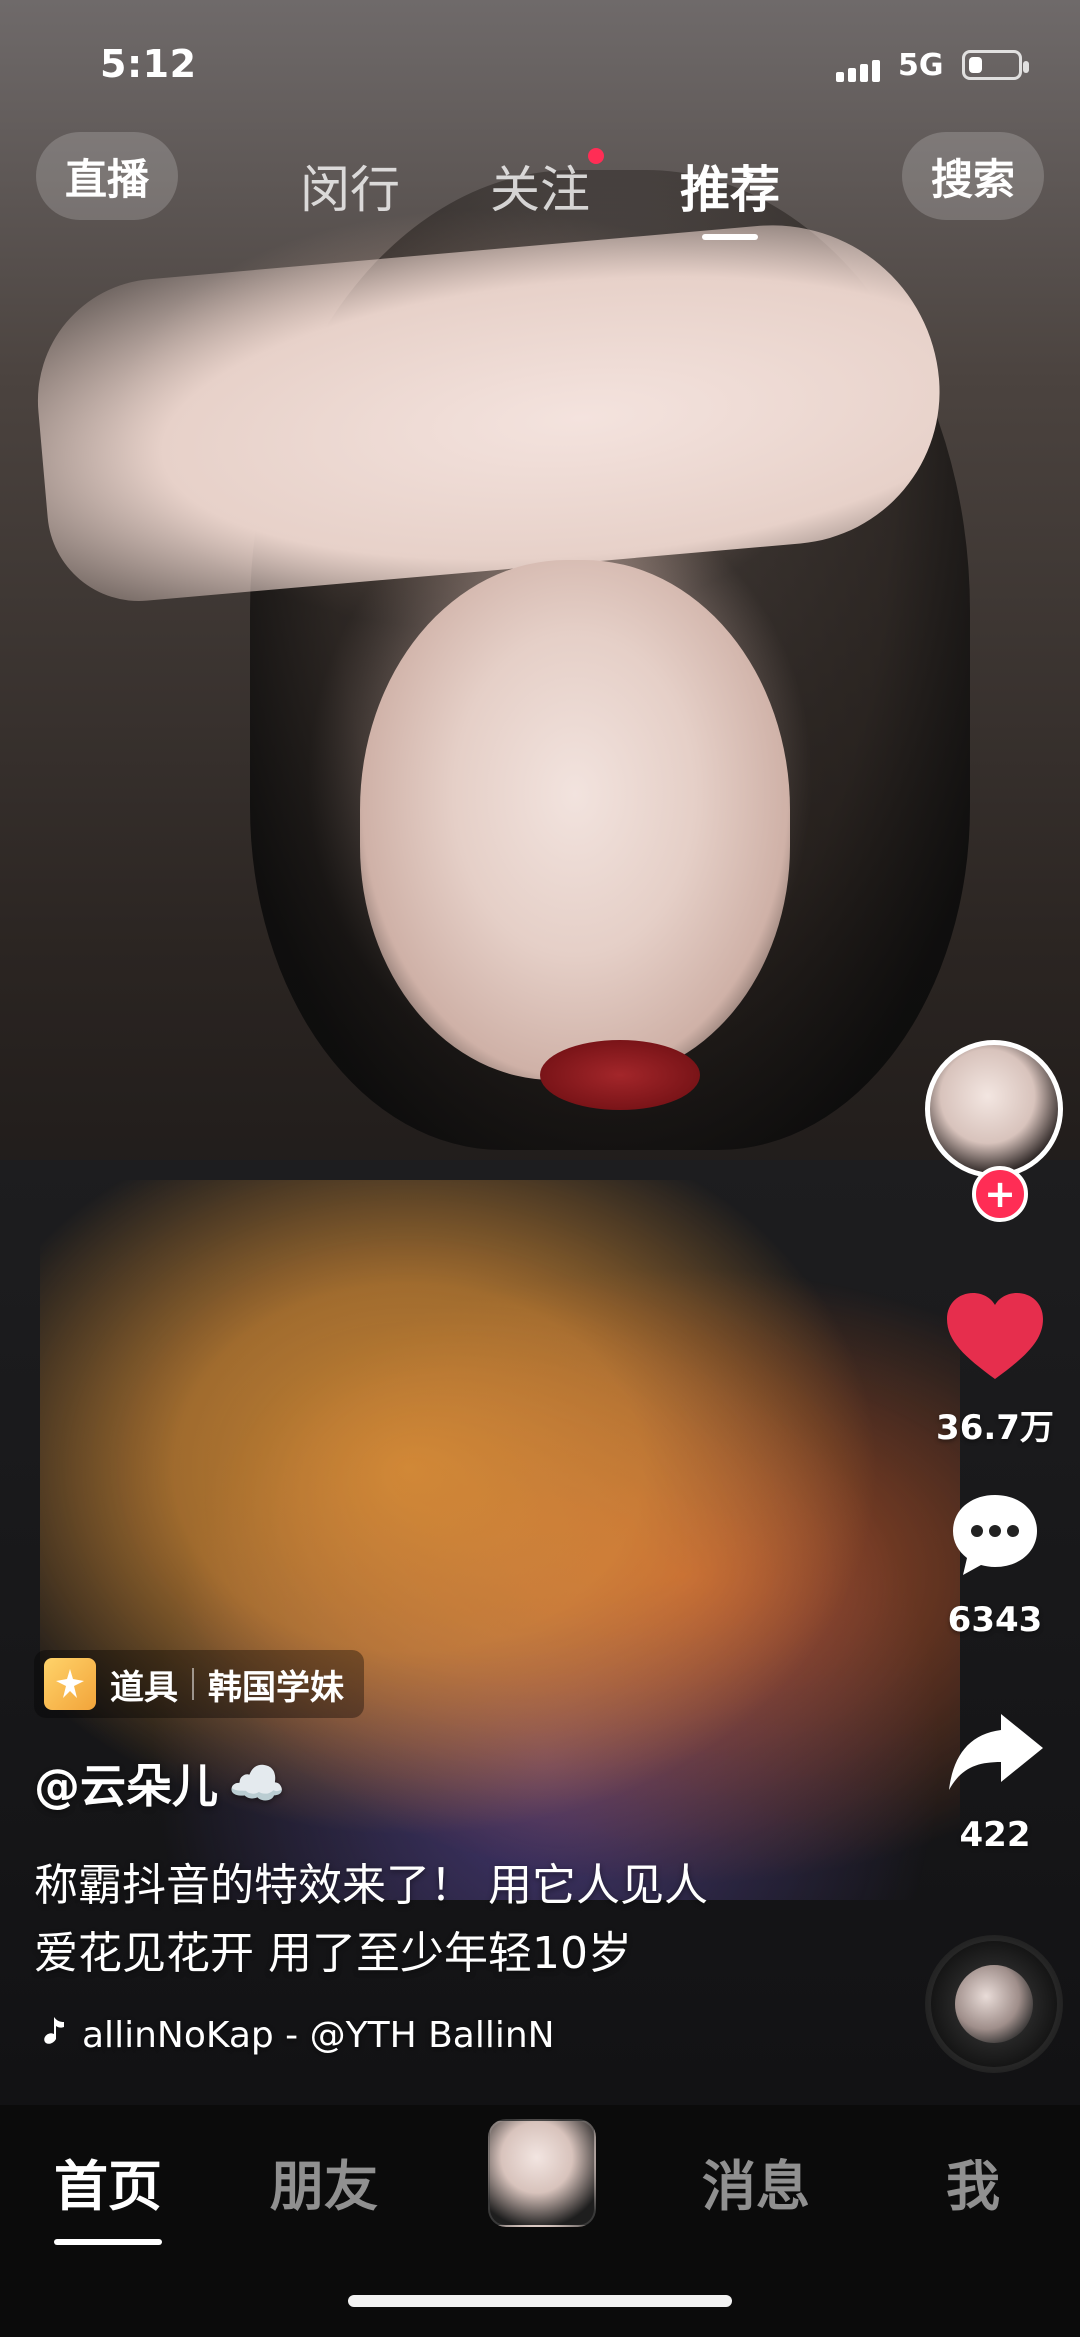  I want to click on share-button: 422, so click(995, 1775).